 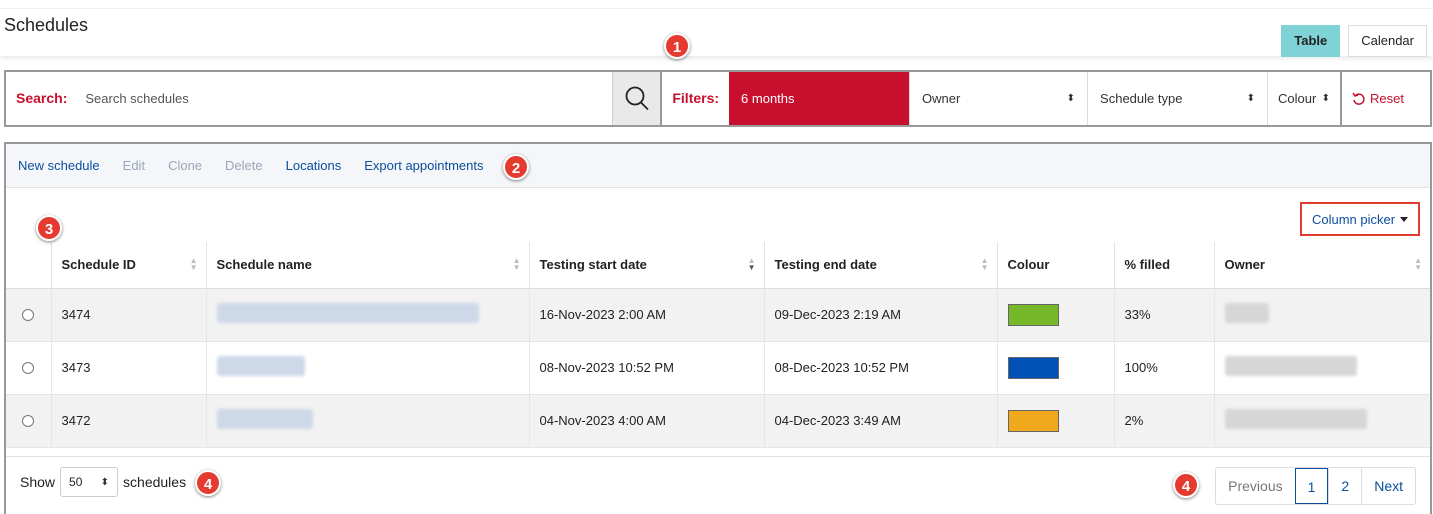 I want to click on schedule-id: 3472, so click(x=129, y=421).